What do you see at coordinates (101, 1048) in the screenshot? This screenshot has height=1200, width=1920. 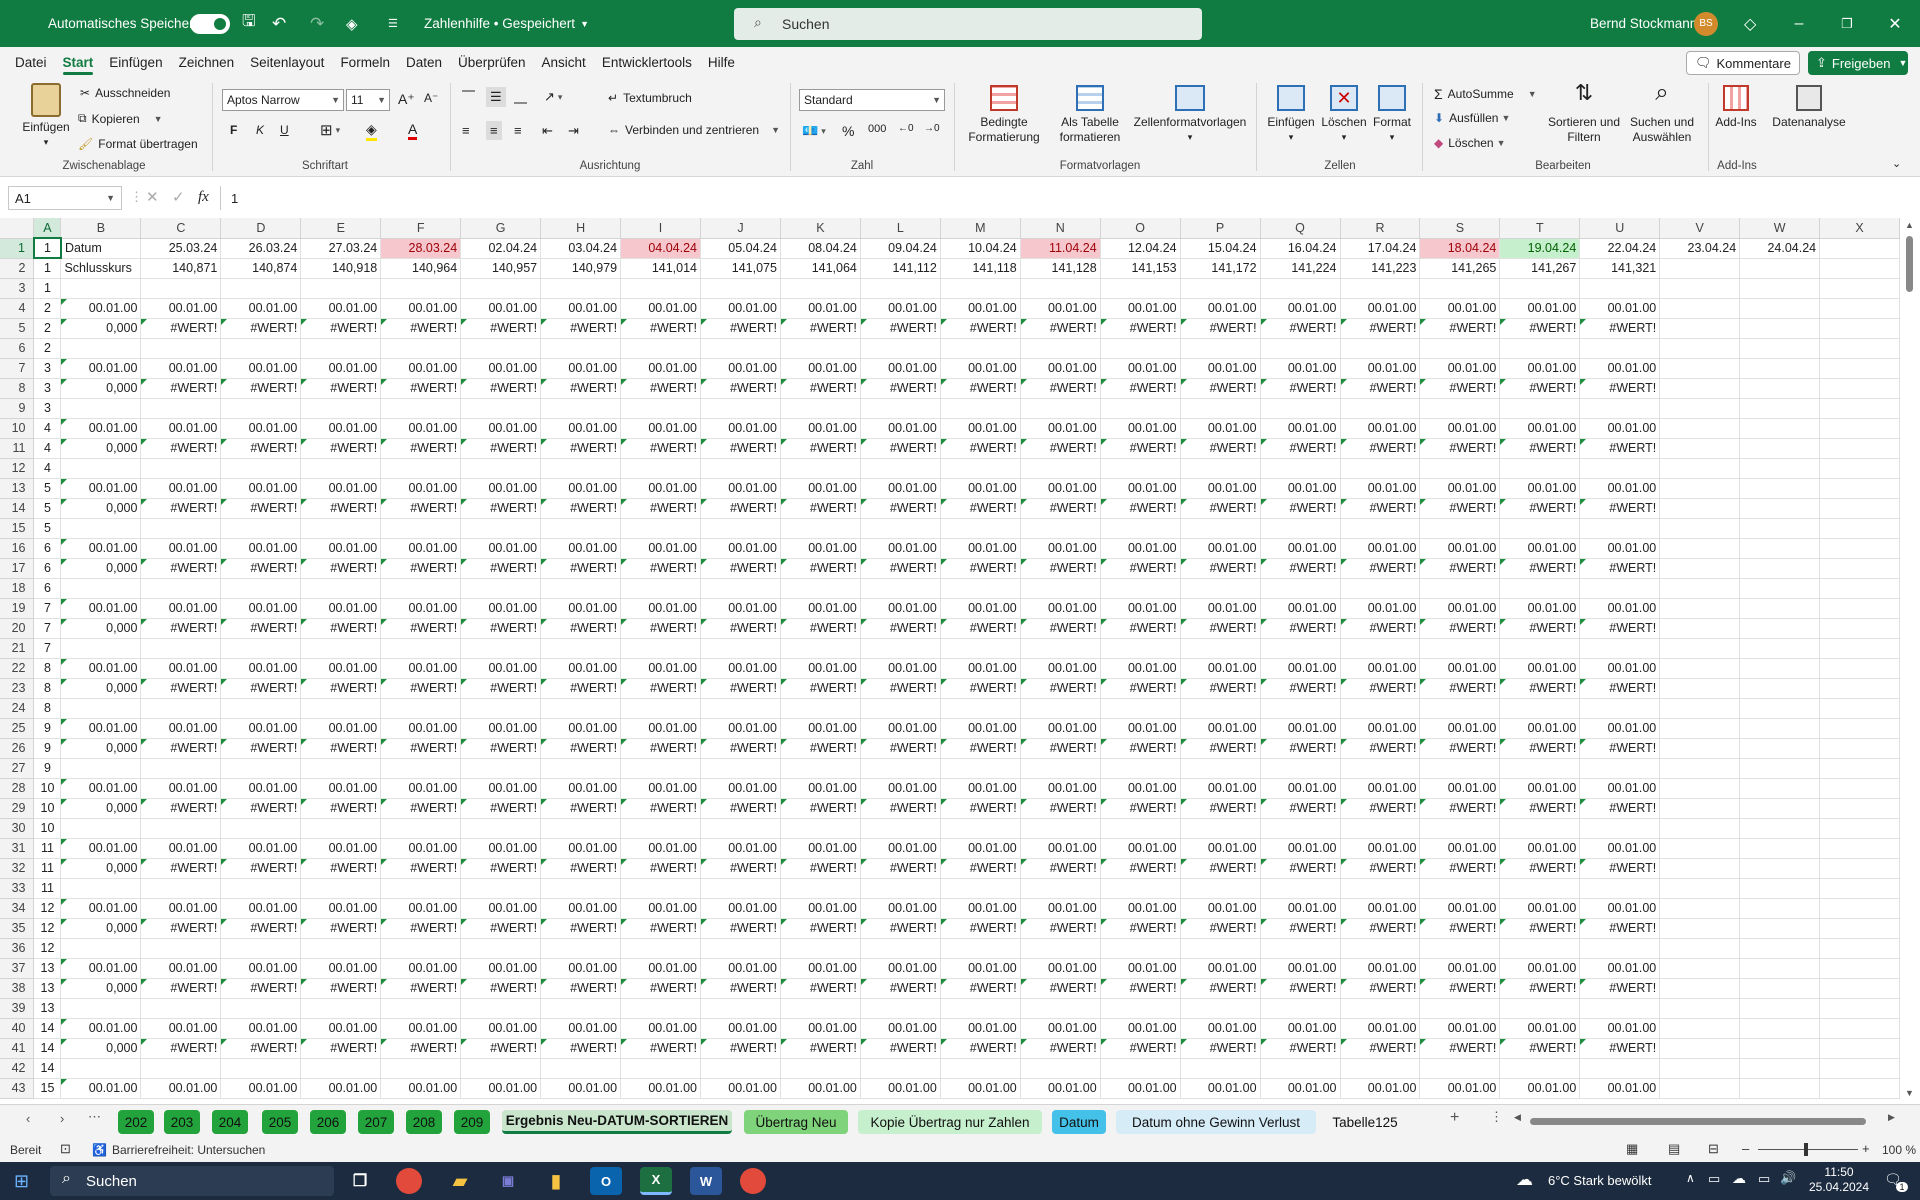 I see `cell: 0,000` at bounding box center [101, 1048].